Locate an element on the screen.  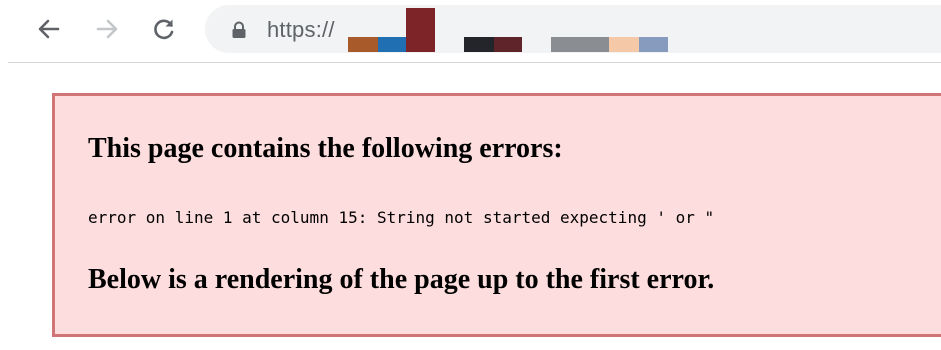
reload-icon is located at coordinates (164, 29).